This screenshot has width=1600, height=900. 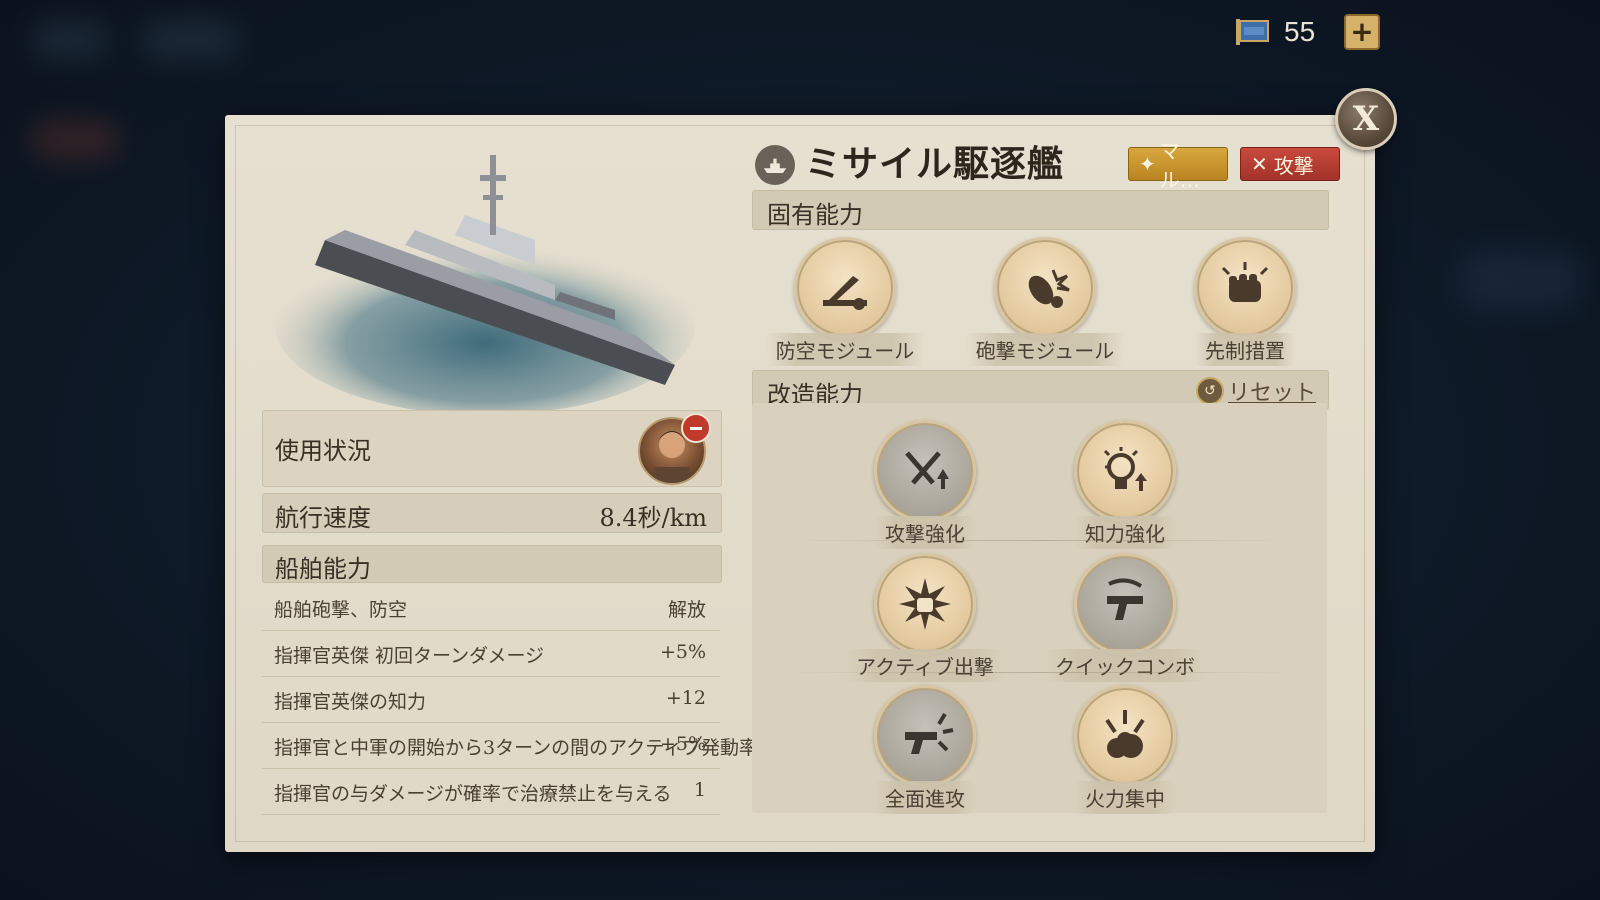 I want to click on fist-burst-icon, so click(x=925, y=604).